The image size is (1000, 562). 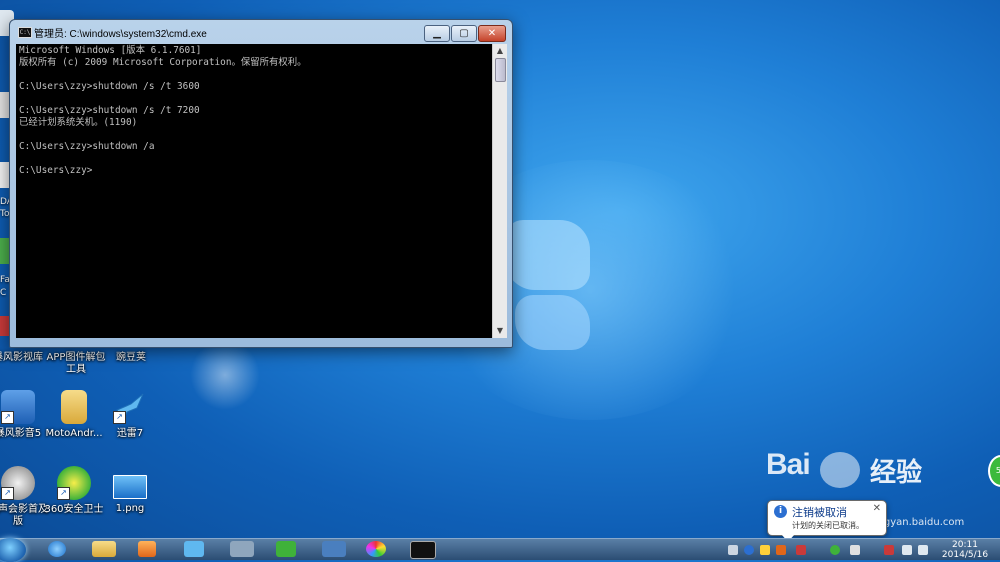 I want to click on desktop-icon-label: 豌豆荚, so click(x=131, y=357).